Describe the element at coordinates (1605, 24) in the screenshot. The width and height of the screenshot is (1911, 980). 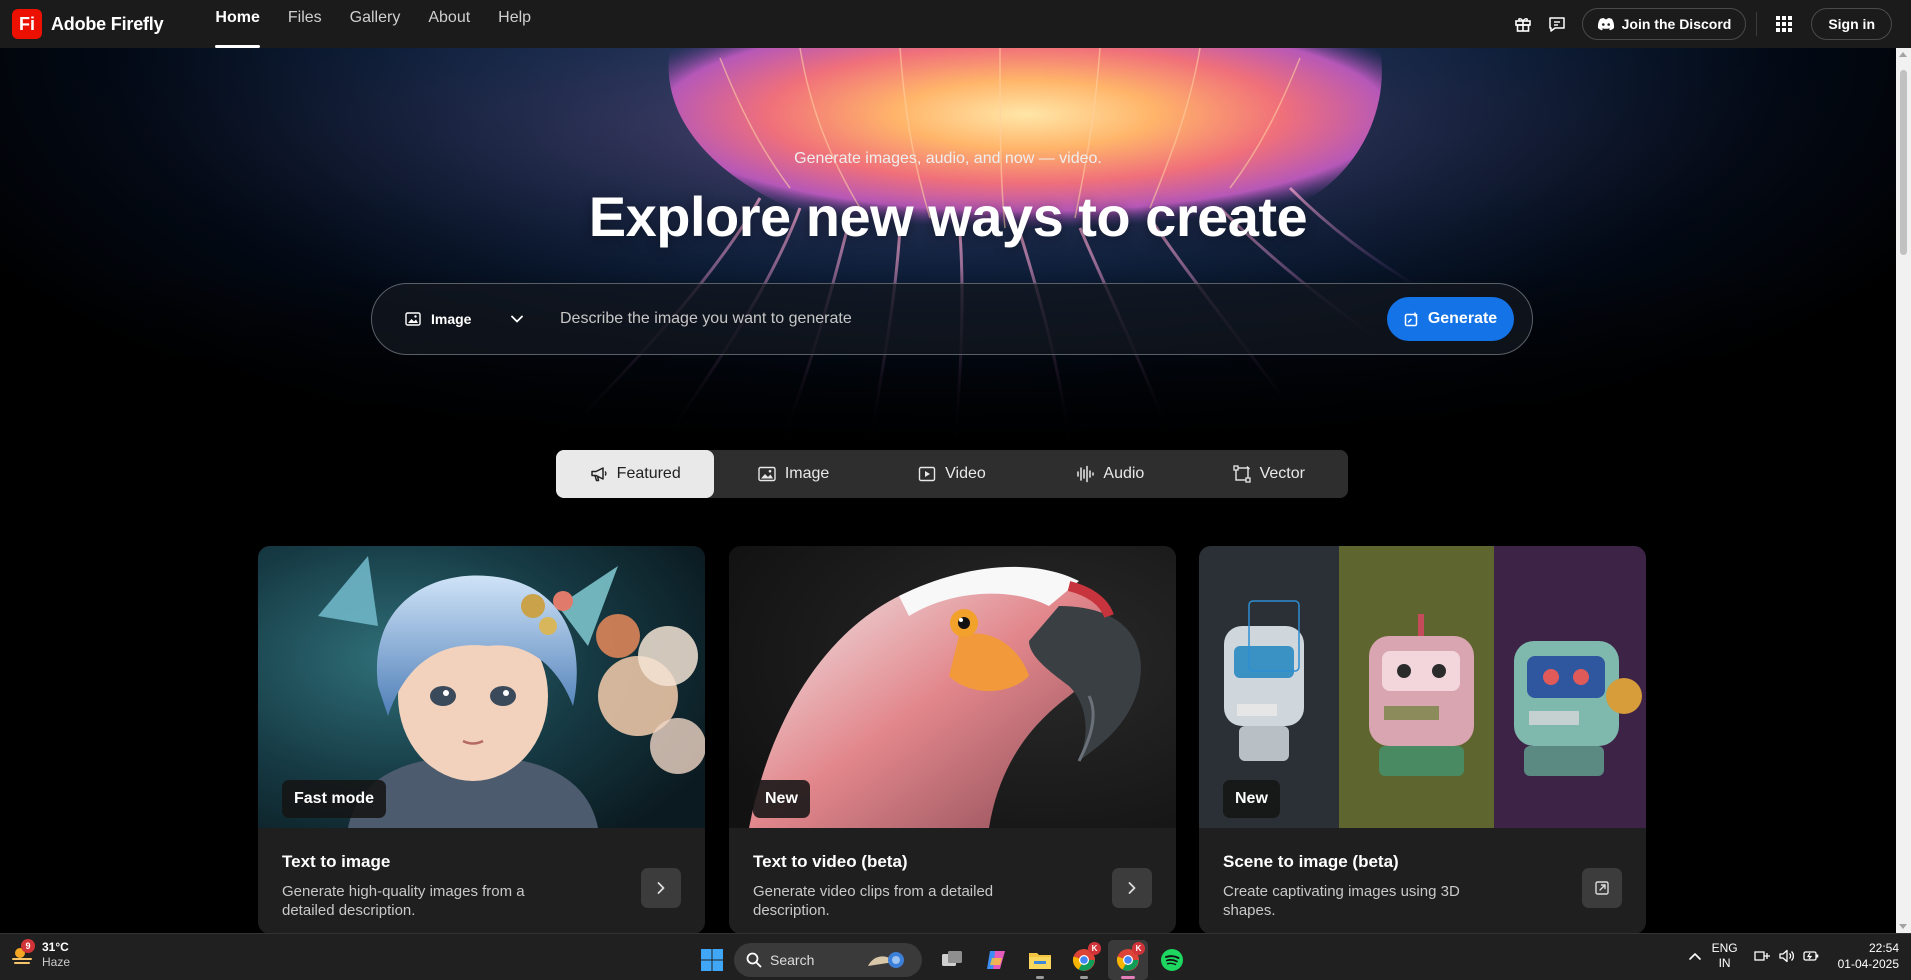
I see `discord-icon` at that location.